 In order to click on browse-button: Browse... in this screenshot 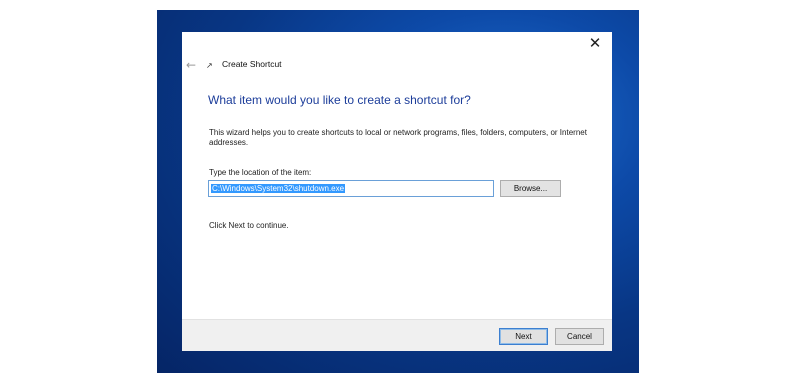, I will do `click(530, 188)`.